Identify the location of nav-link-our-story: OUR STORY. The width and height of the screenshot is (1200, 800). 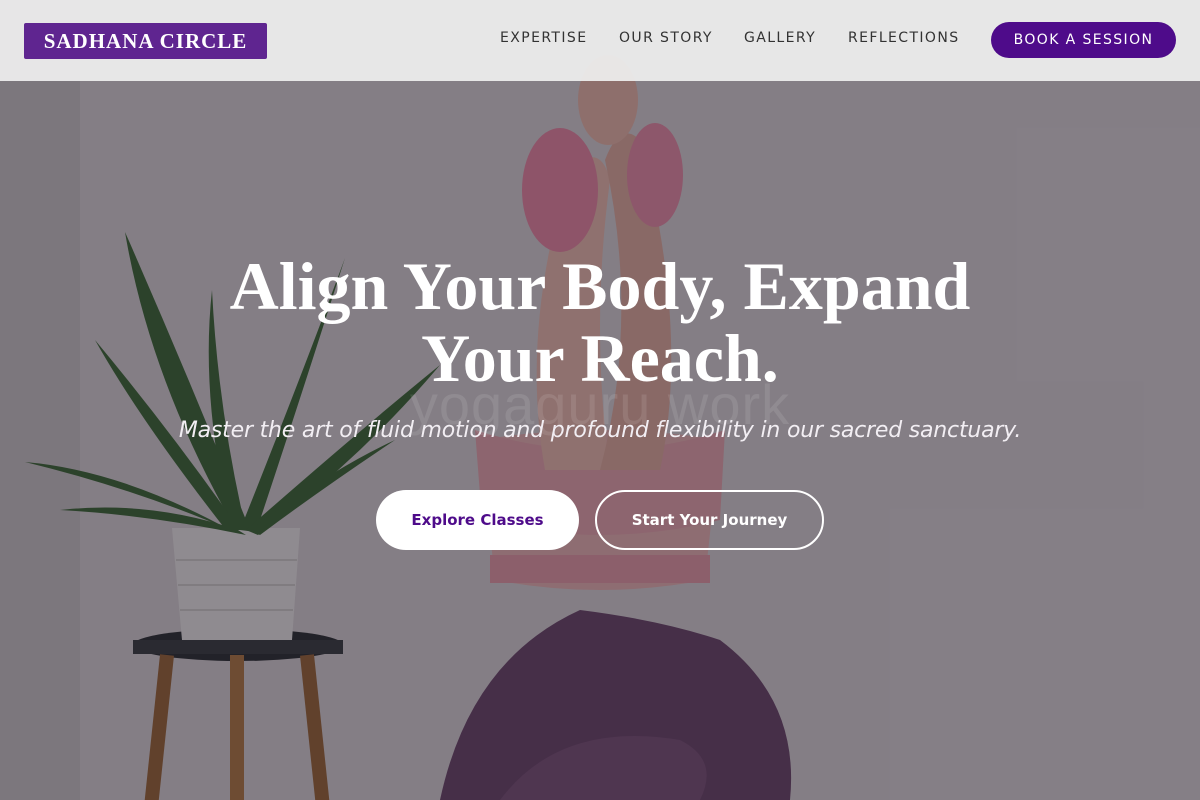
(666, 38).